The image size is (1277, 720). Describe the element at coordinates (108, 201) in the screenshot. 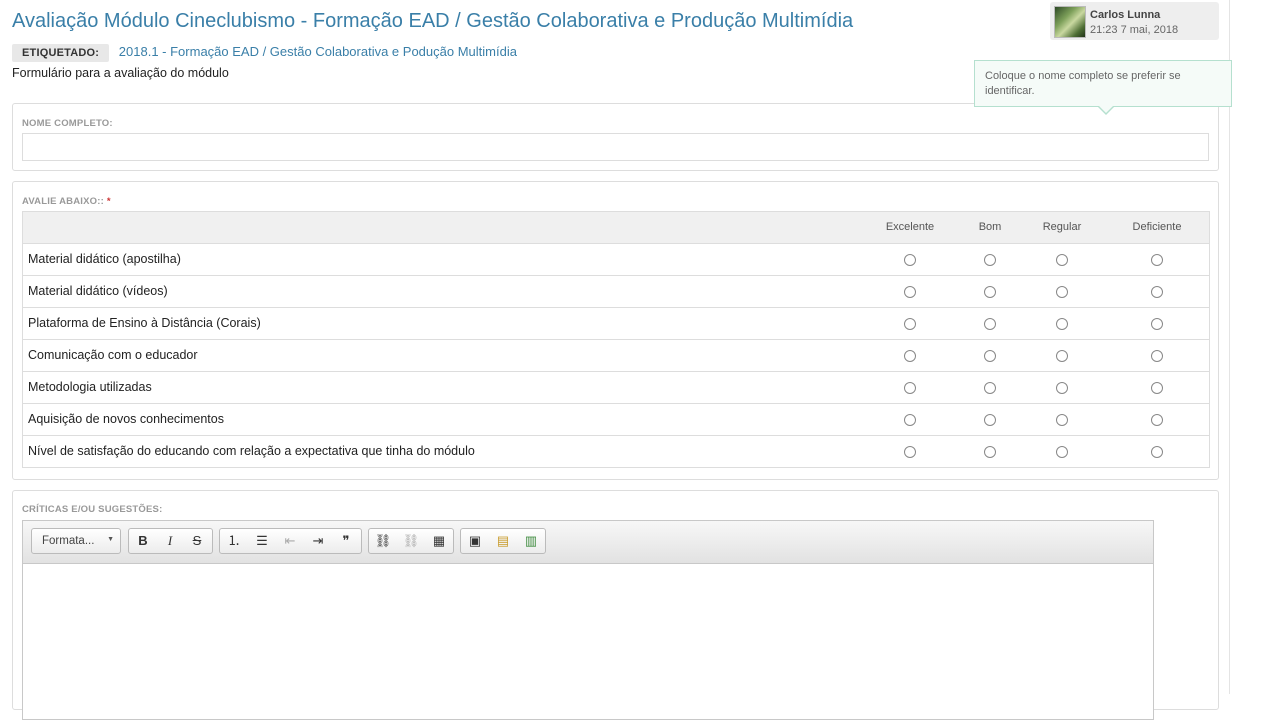

I see `required-mark: *` at that location.